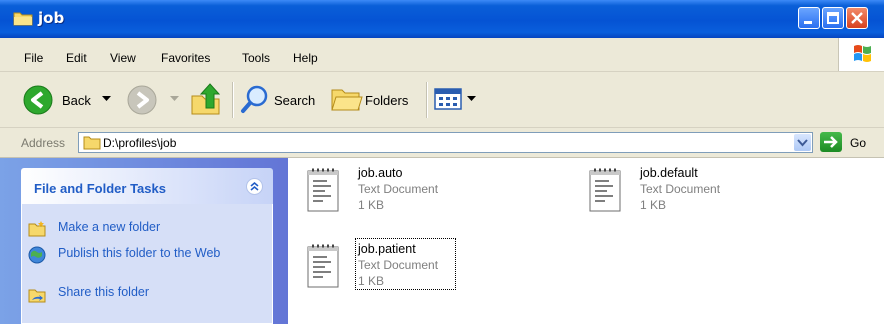  I want to click on publish-folder-link: Publish this folder to the Web, so click(153, 253).